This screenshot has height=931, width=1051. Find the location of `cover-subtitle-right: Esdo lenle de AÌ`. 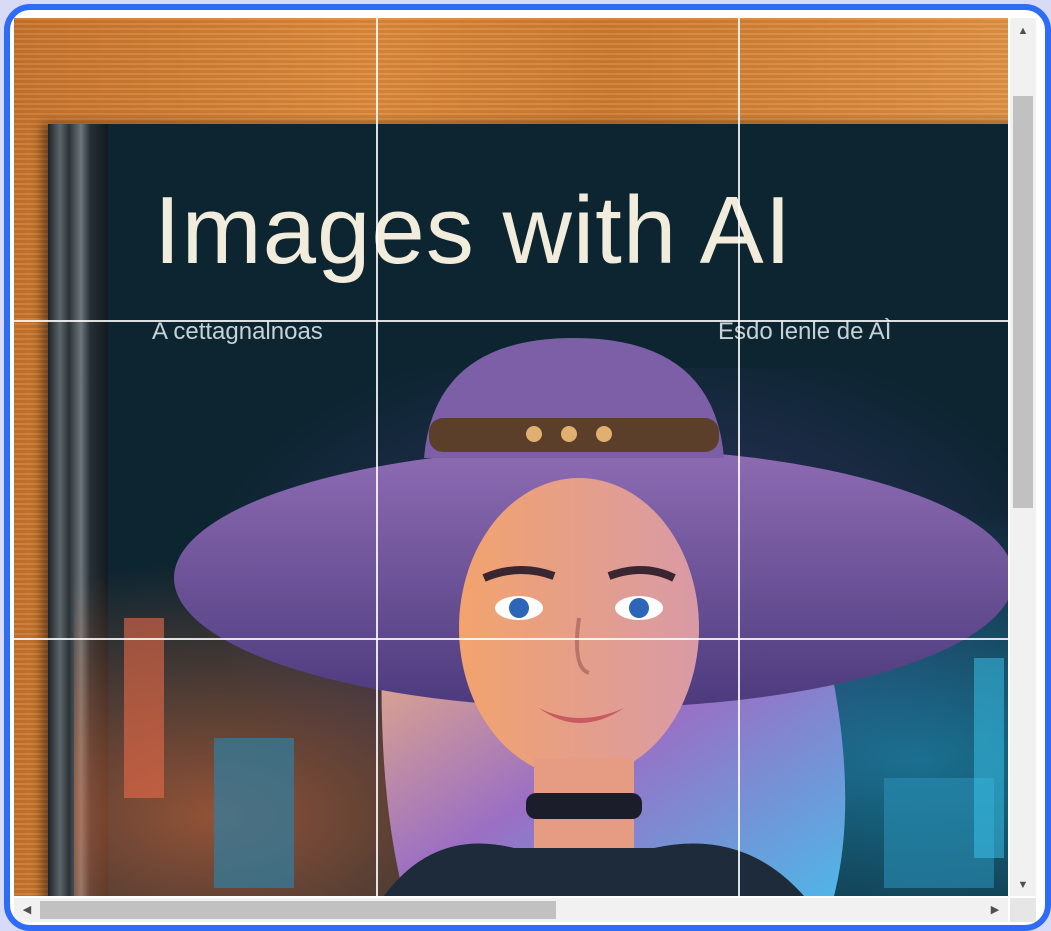

cover-subtitle-right: Esdo lenle de AÌ is located at coordinates (805, 331).